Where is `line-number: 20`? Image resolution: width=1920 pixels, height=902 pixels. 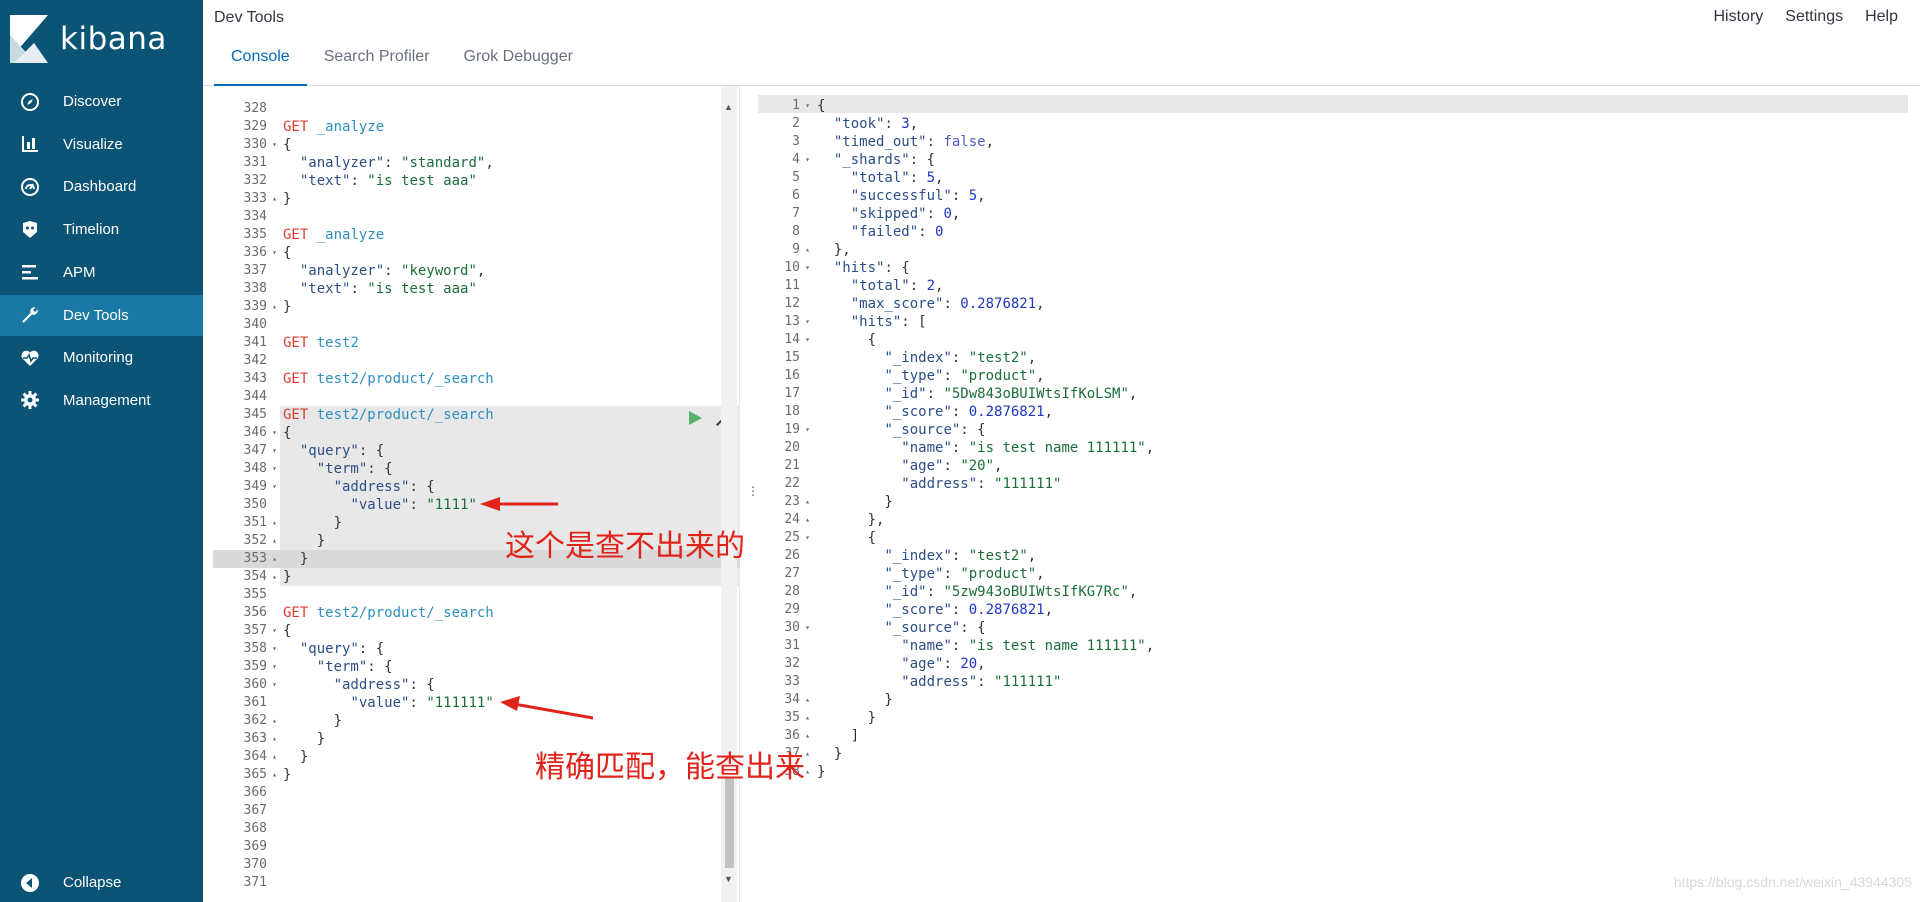 line-number: 20 is located at coordinates (785, 448).